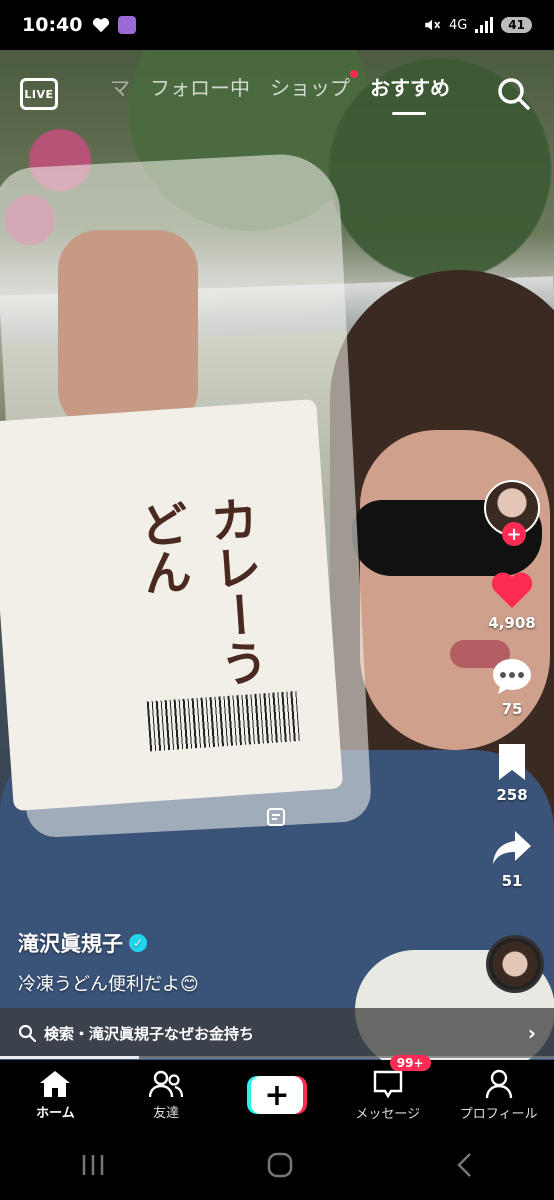 This screenshot has width=554, height=1200. Describe the element at coordinates (223, 721) in the screenshot. I see `package-barcode` at that location.